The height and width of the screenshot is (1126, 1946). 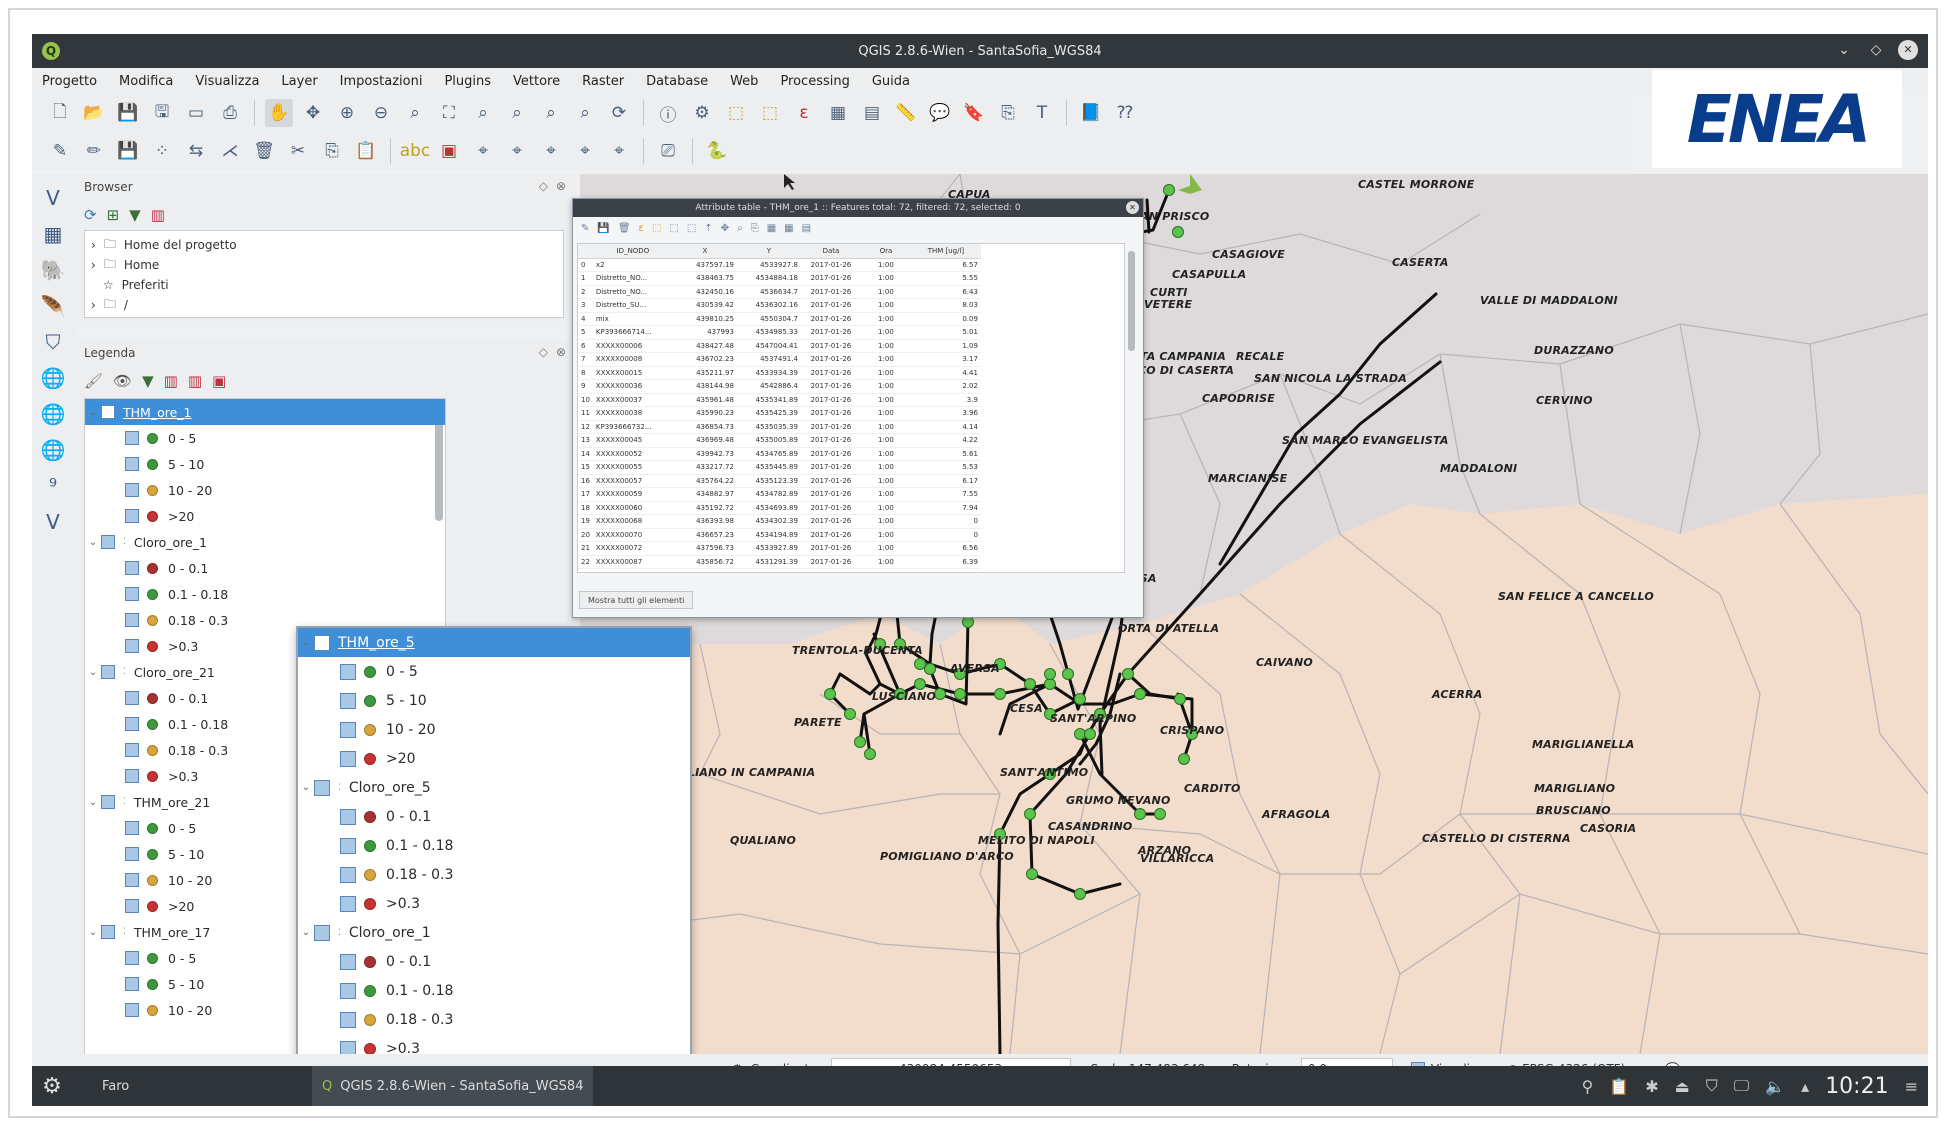 I want to click on select-expression-icon: ε, so click(x=641, y=228).